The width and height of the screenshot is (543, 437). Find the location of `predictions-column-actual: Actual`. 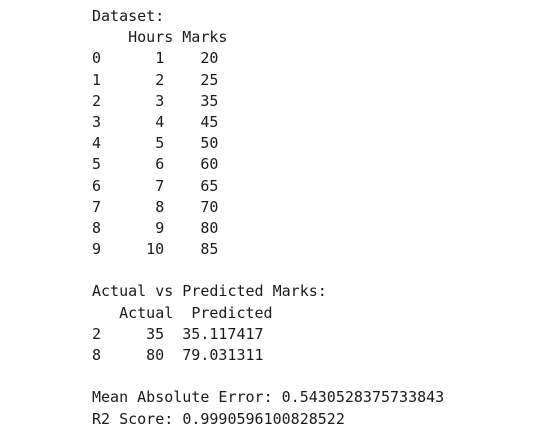

predictions-column-actual: Actual is located at coordinates (146, 312).